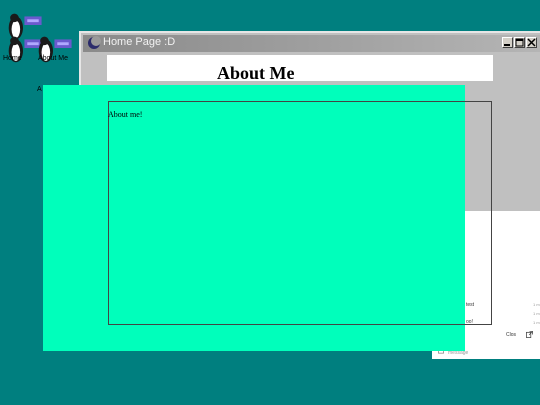 The height and width of the screenshot is (405, 540). I want to click on minimize-icon, so click(507, 45).